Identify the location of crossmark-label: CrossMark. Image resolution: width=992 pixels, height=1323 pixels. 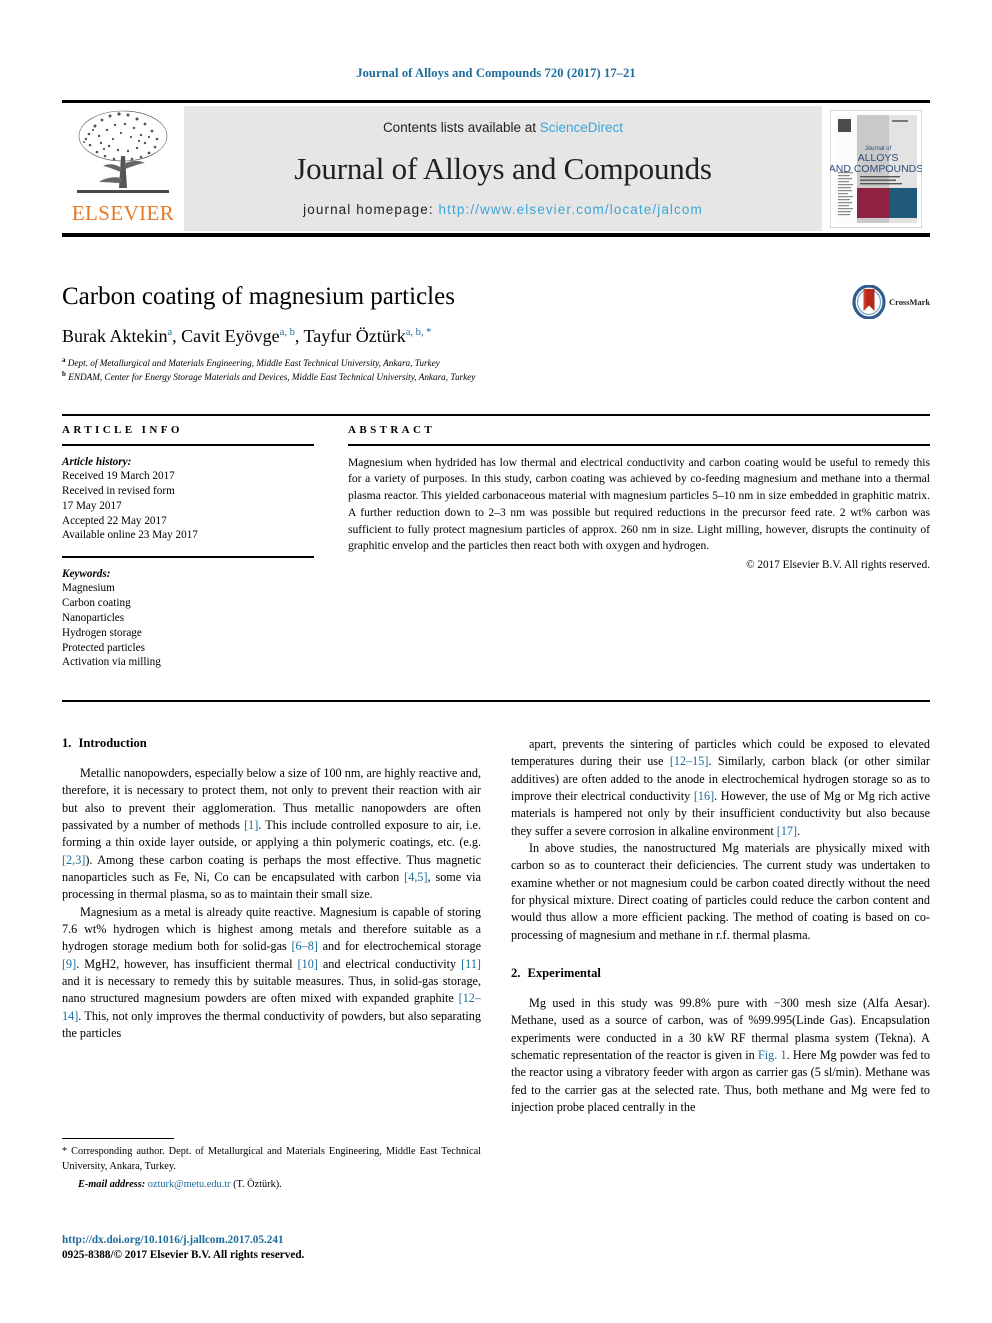
(909, 302).